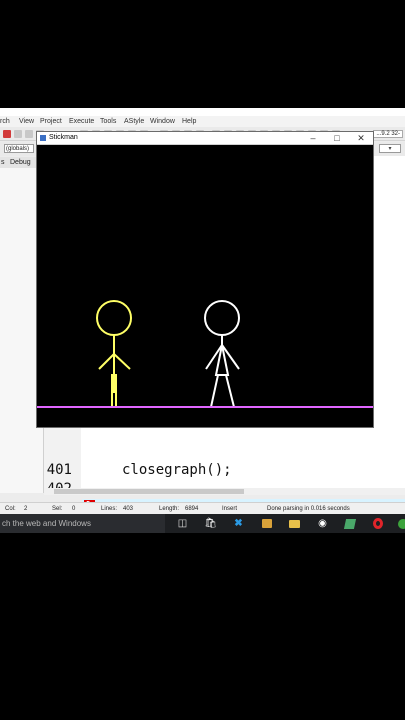 This screenshot has height=720, width=405. I want to click on chevron-down-icon: ▾, so click(390, 149).